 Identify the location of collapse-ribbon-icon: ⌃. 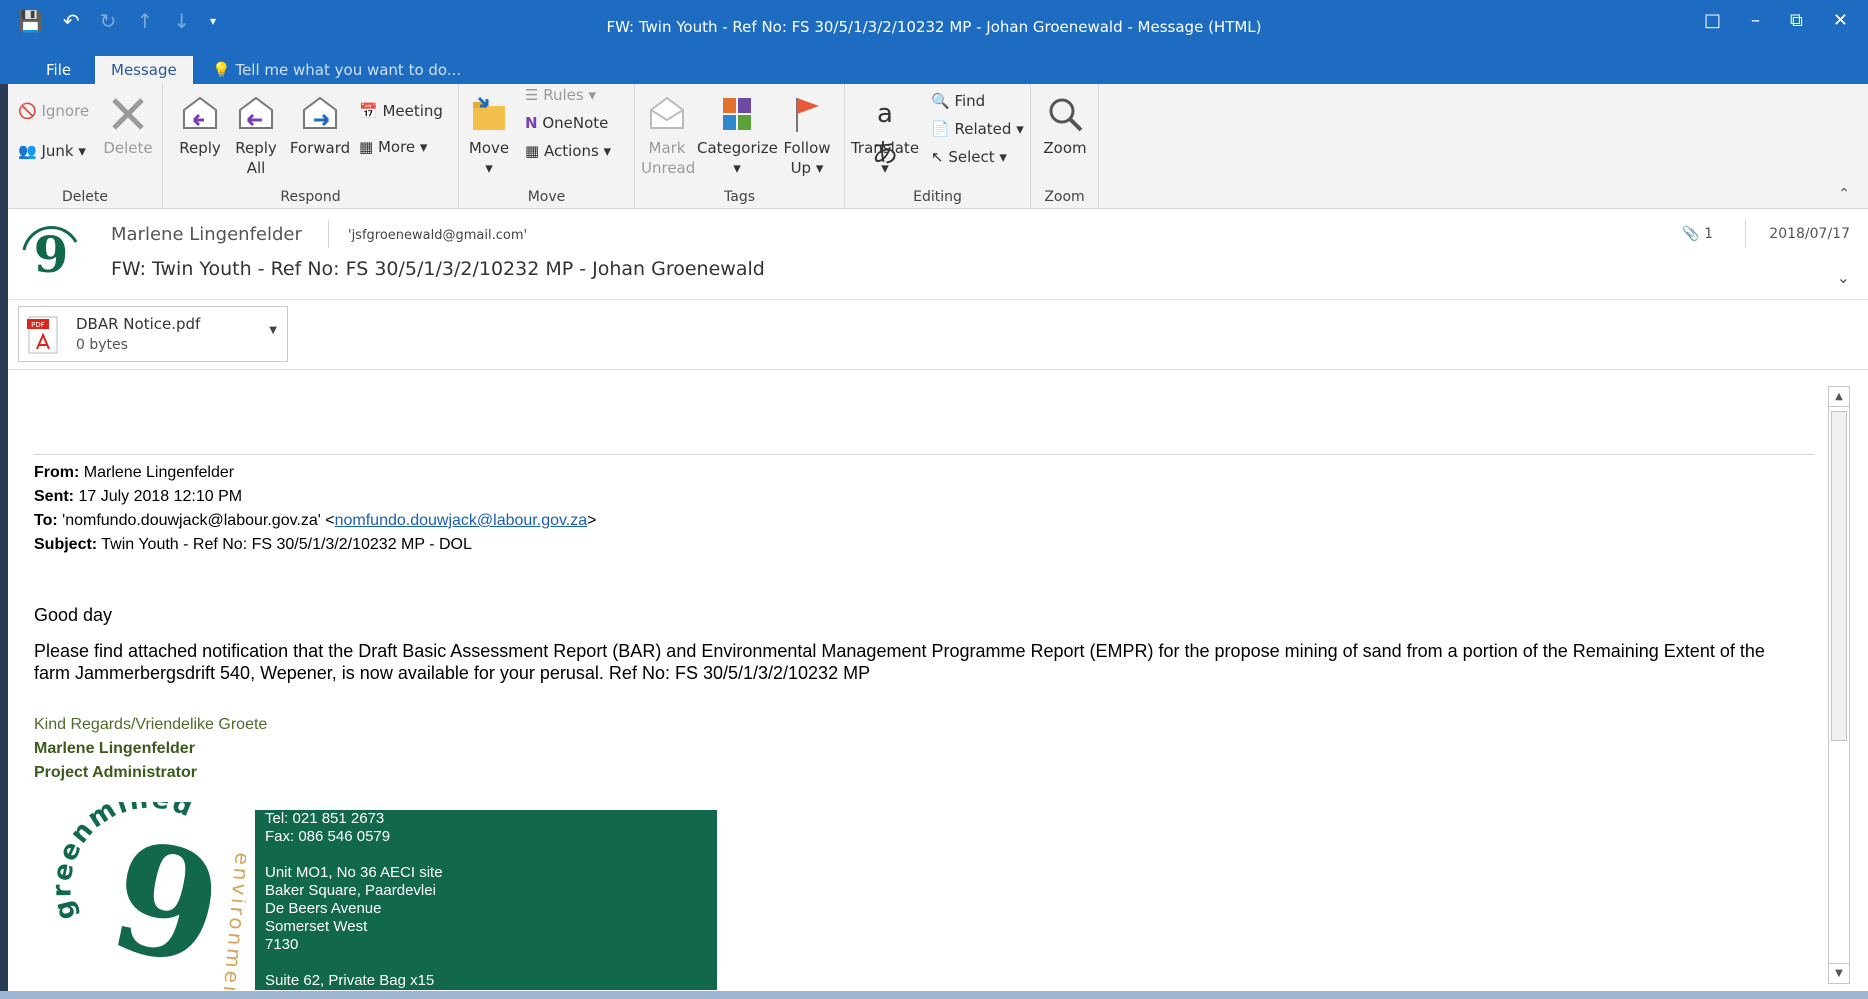
(1844, 194).